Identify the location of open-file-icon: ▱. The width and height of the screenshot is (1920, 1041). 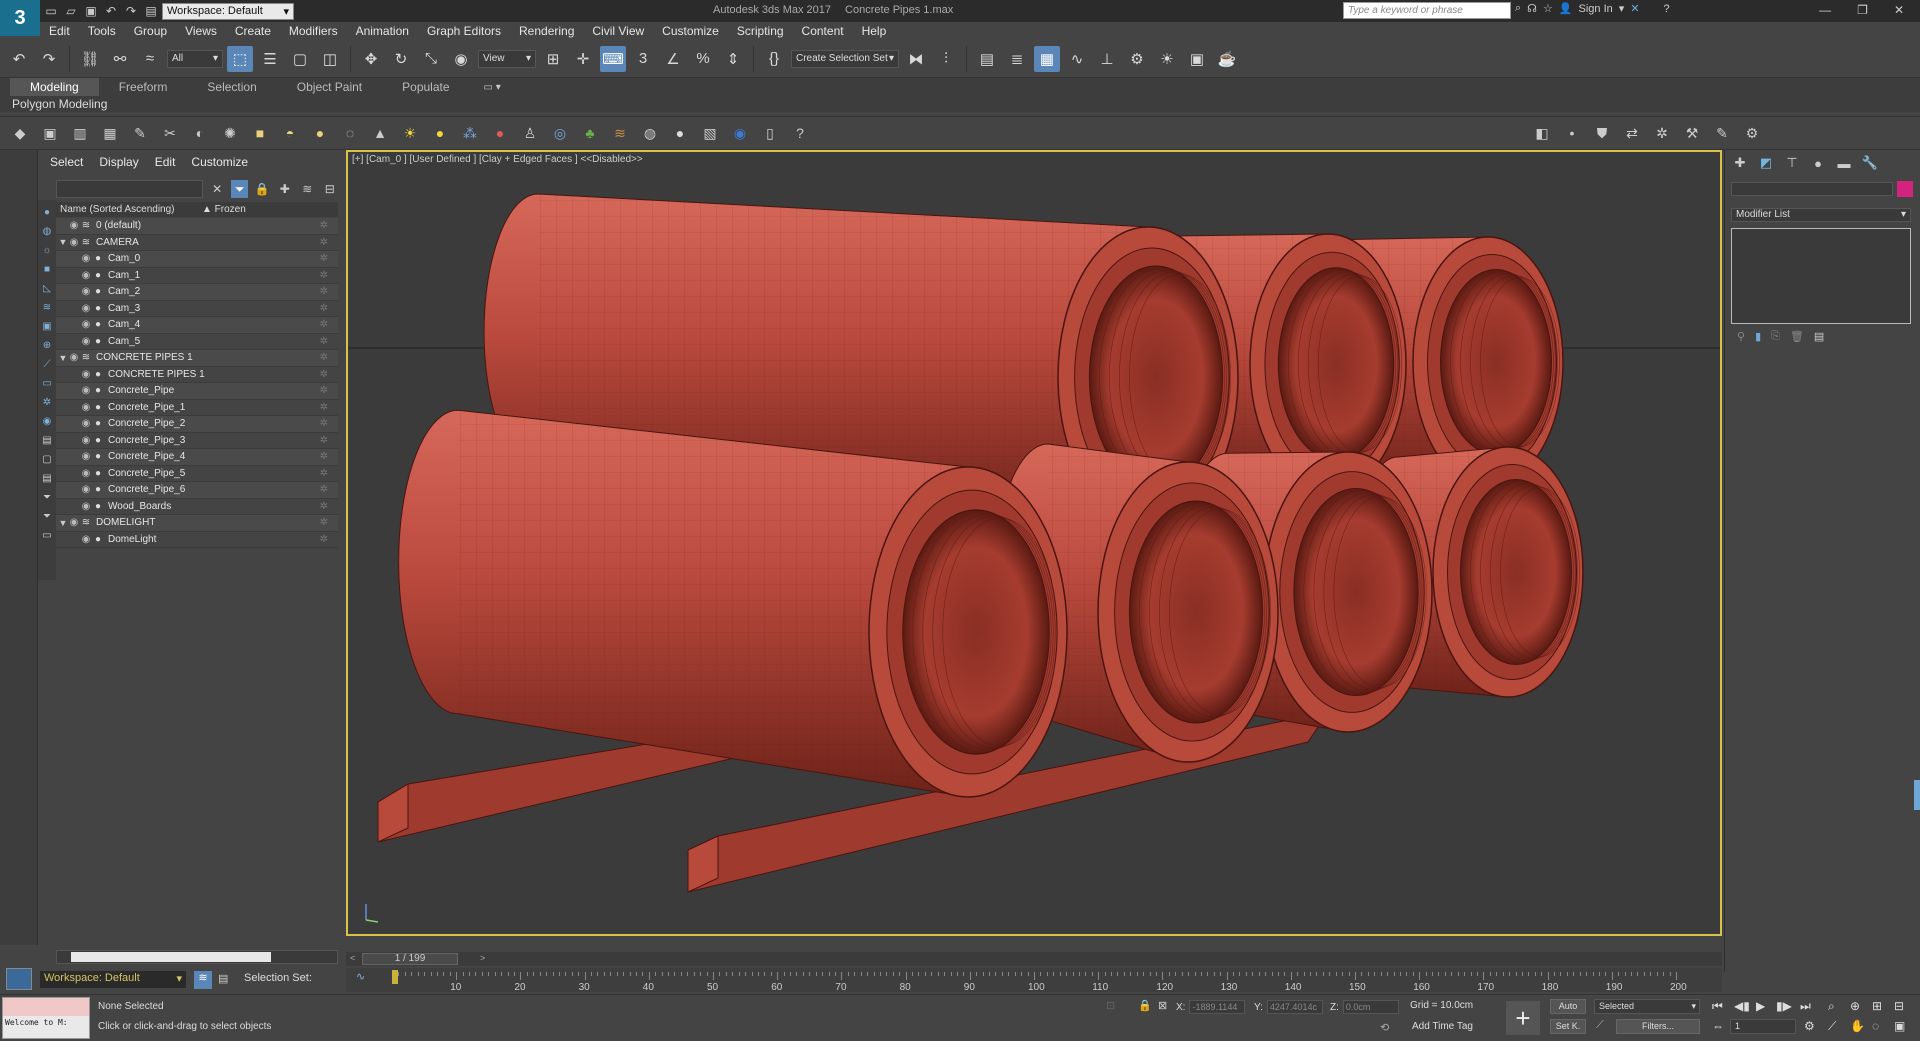
(71, 11).